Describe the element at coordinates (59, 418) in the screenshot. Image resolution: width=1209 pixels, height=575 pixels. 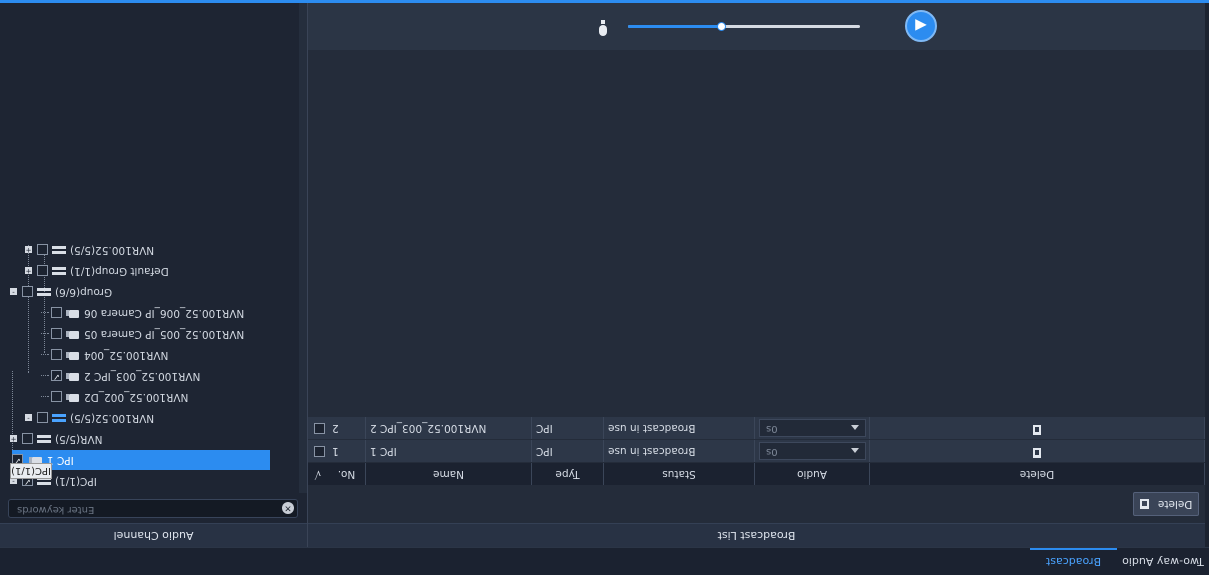
I see `nvr-online-icon` at that location.